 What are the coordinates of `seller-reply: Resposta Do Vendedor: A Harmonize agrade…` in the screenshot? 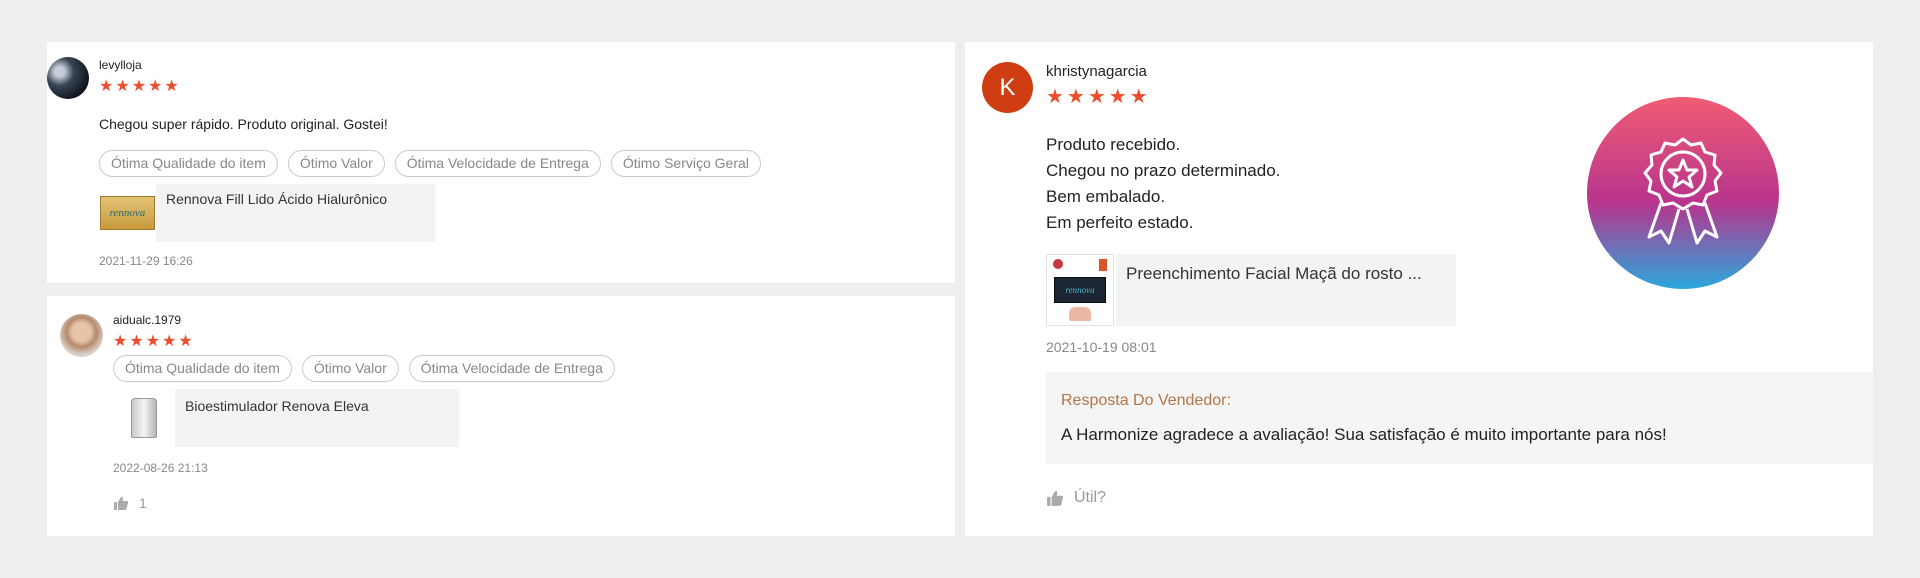 It's located at (1459, 418).